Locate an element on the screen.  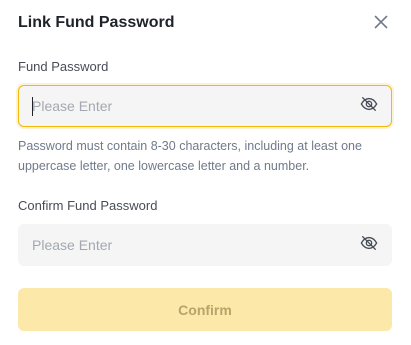
fund-password-input is located at coordinates (192, 106).